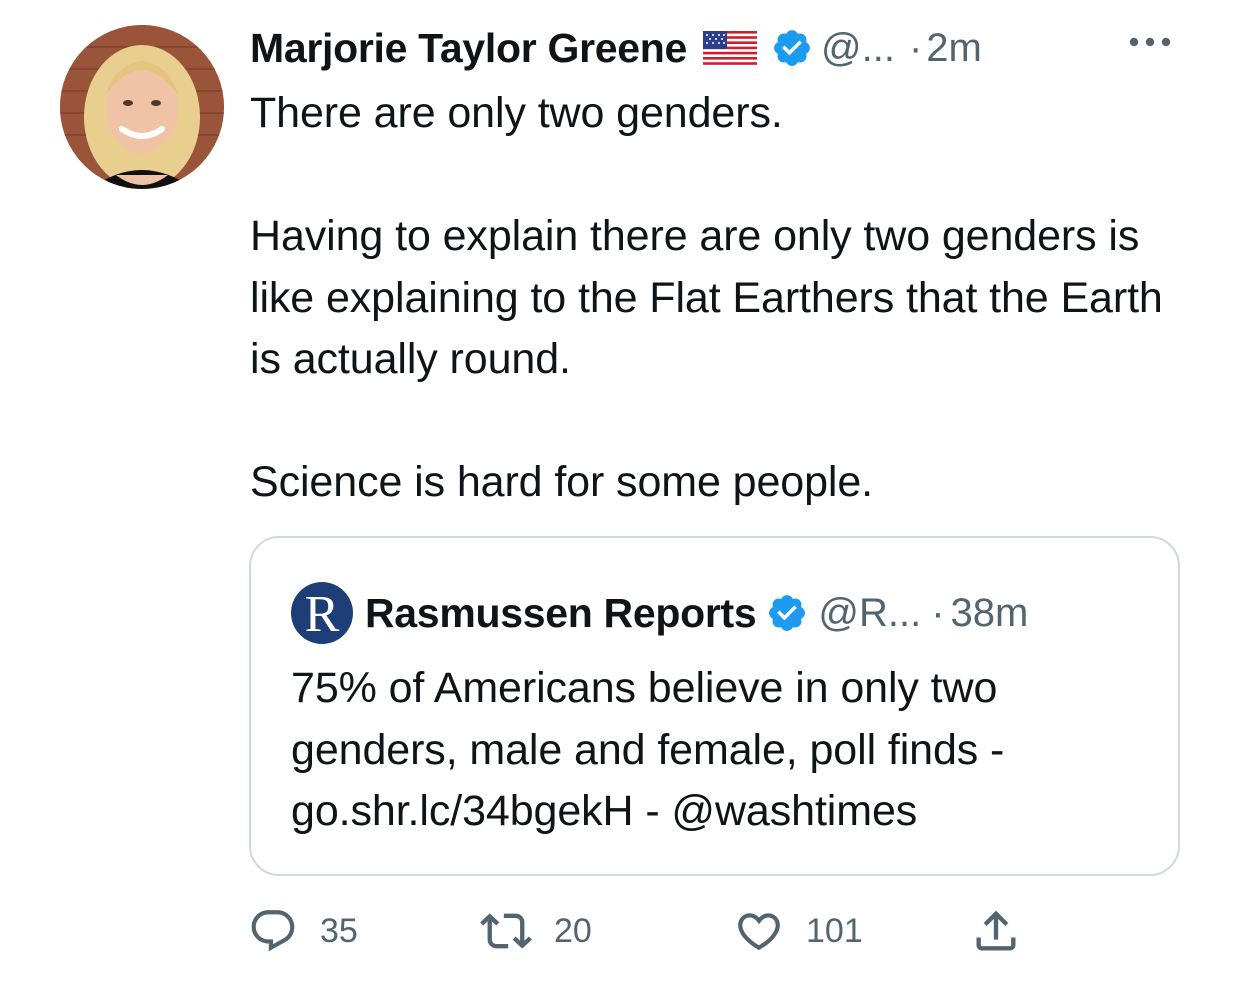 This screenshot has height=988, width=1242. Describe the element at coordinates (759, 932) in the screenshot. I see `like-icon` at that location.